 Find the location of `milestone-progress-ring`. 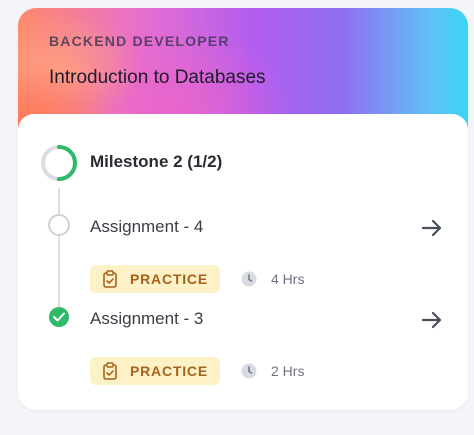

milestone-progress-ring is located at coordinates (59, 163).